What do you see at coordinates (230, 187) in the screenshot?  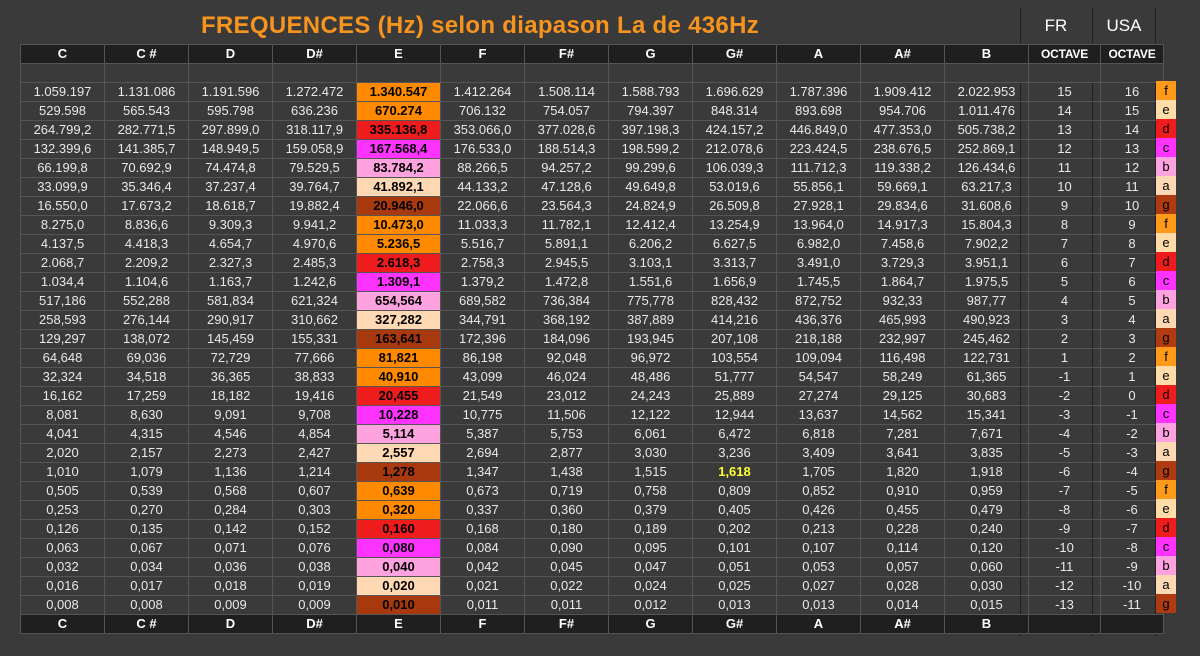 I see `frequency-cell: 37.237,4` at bounding box center [230, 187].